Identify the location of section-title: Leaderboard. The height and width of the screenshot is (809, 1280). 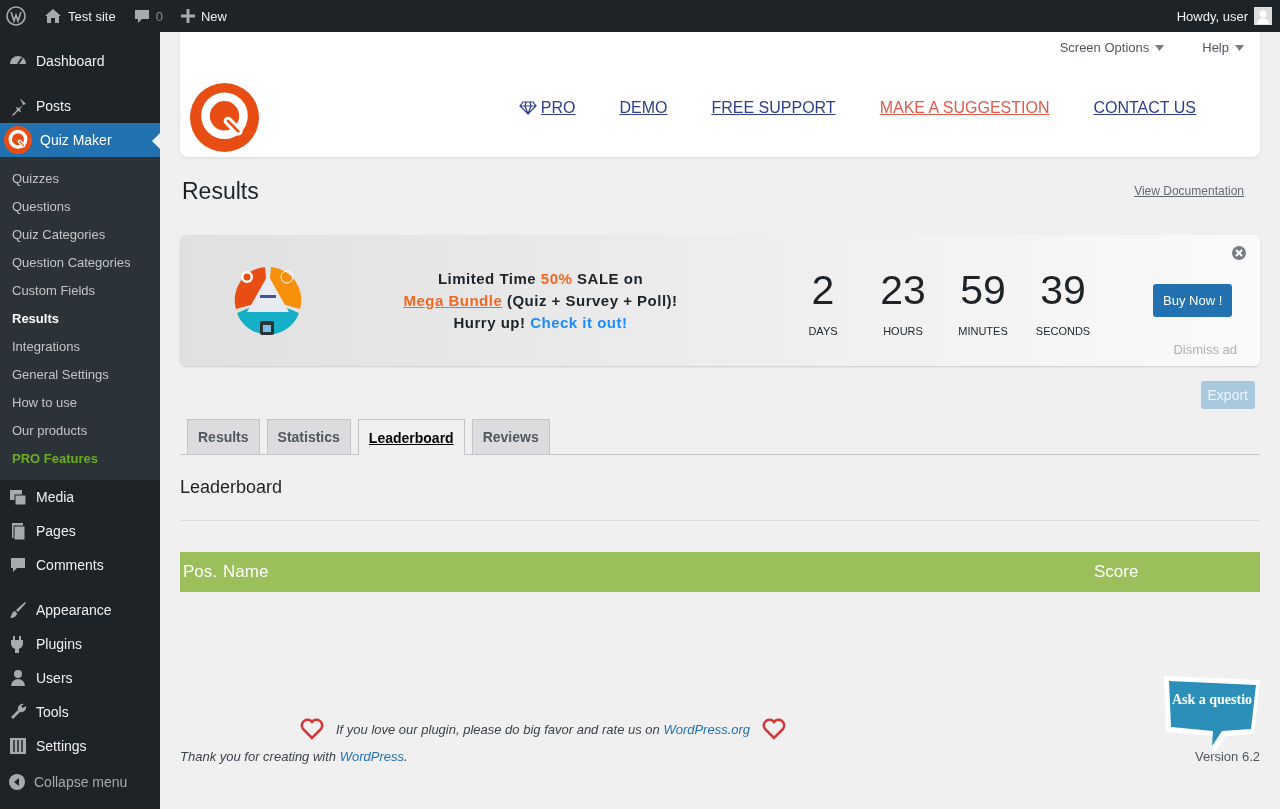
(232, 487).